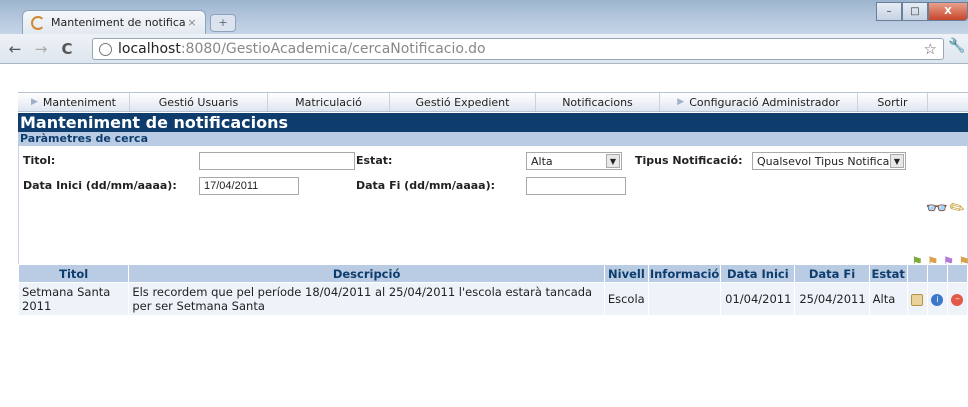 Image resolution: width=968 pixels, height=407 pixels. I want to click on cell-delete: –, so click(957, 299).